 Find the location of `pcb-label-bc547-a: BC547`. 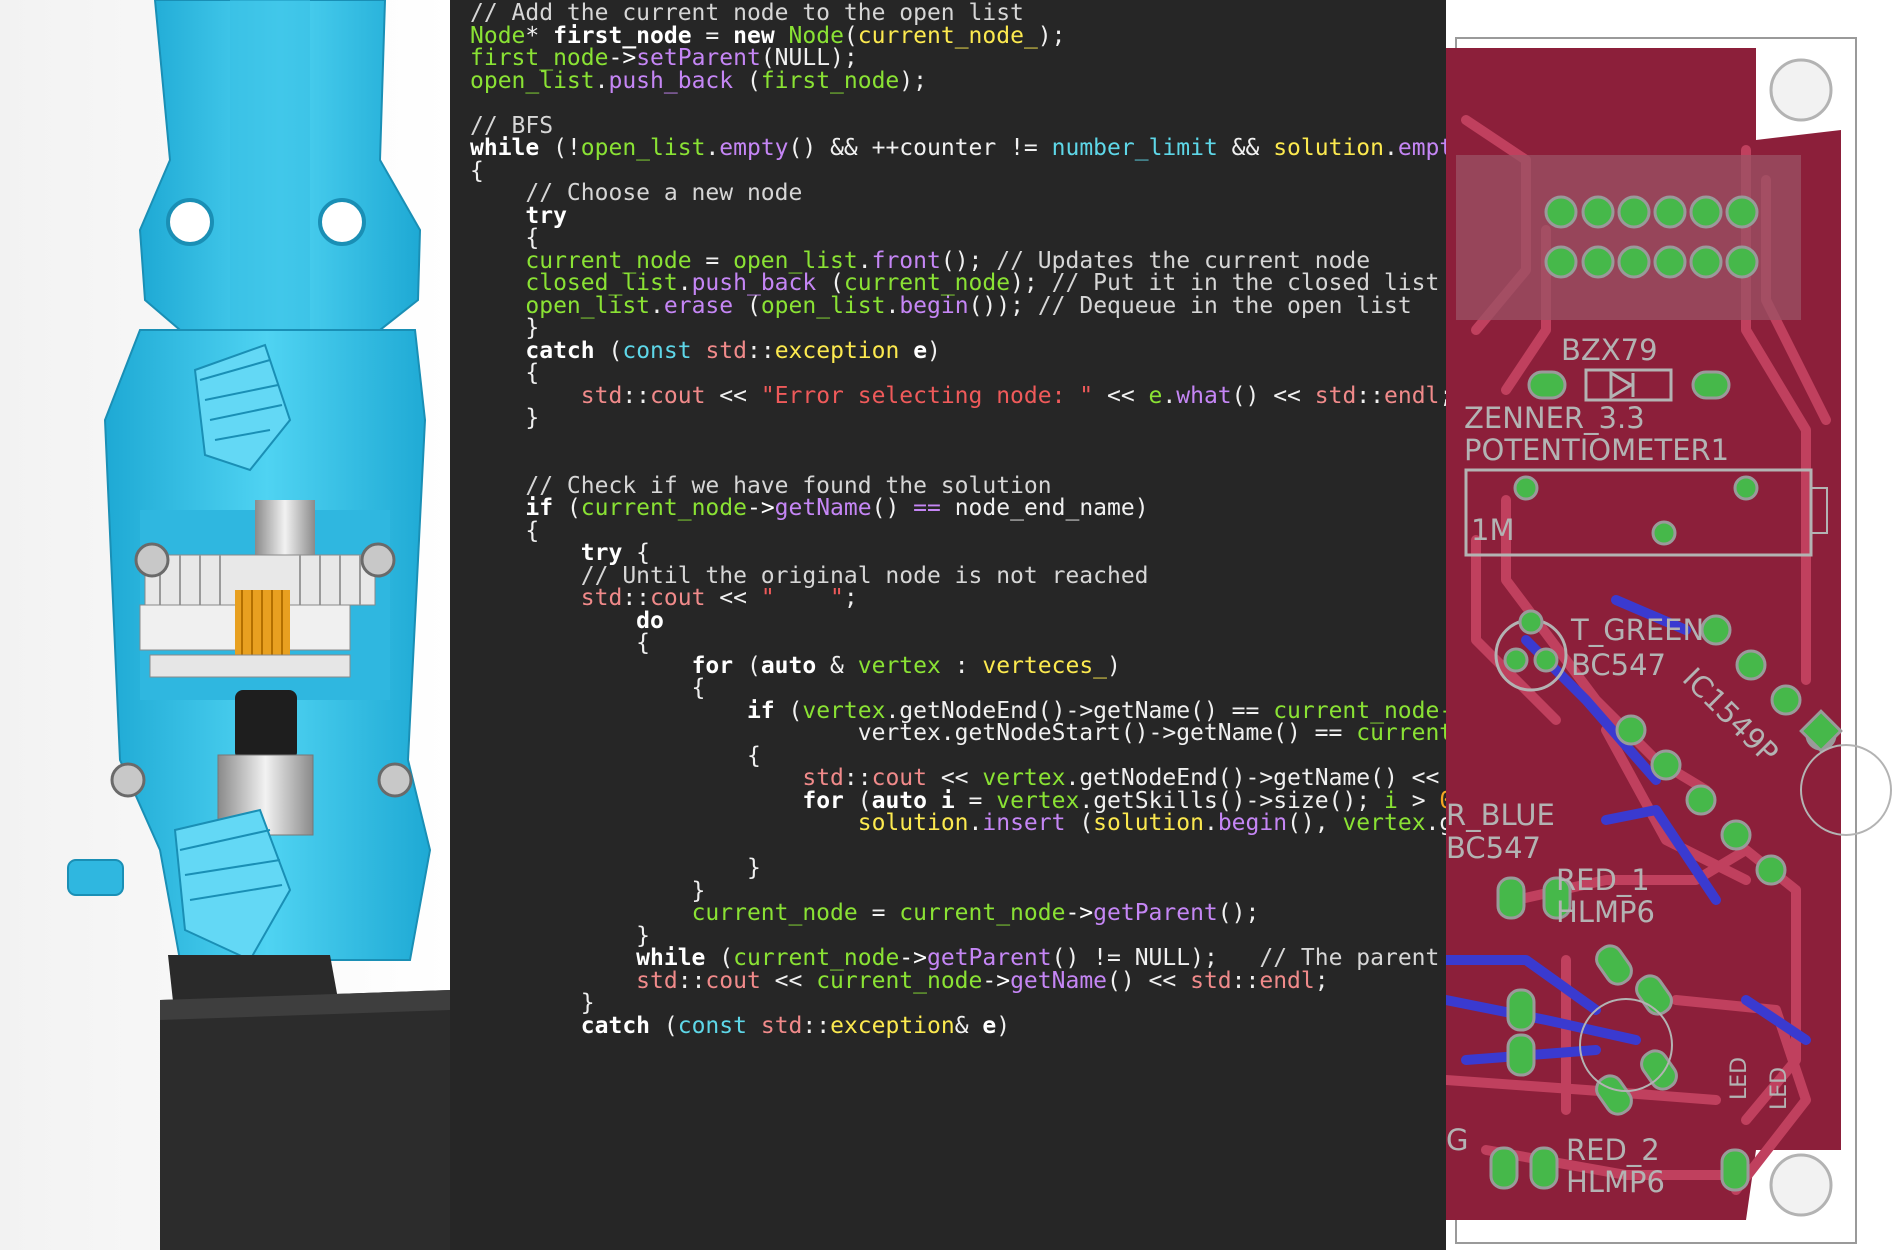

pcb-label-bc547-a: BC547 is located at coordinates (1618, 665).